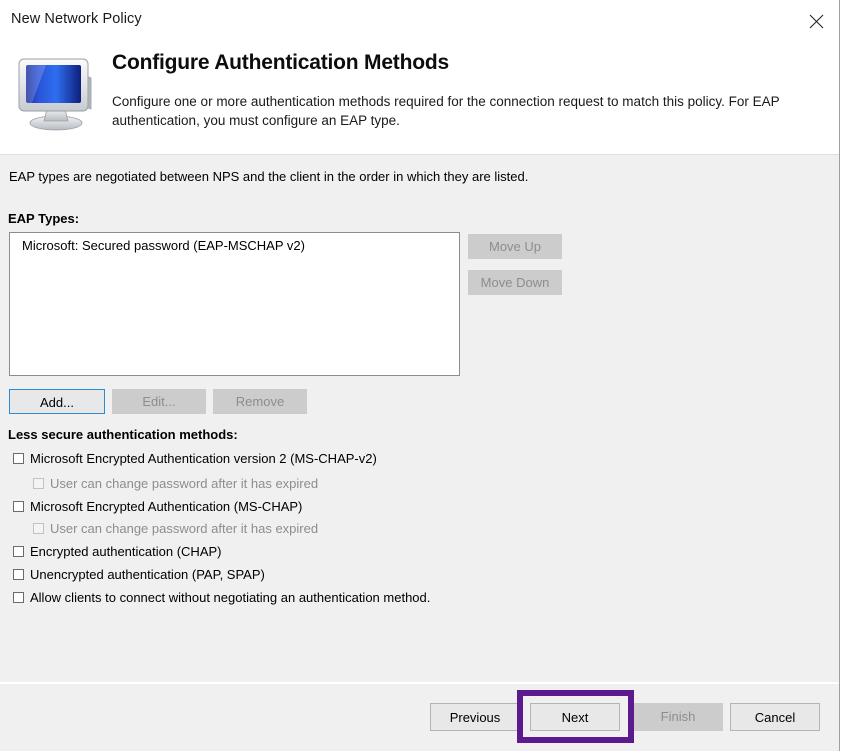 Image resolution: width=849 pixels, height=751 pixels. I want to click on eap-types-label: EAP Types:, so click(44, 218).